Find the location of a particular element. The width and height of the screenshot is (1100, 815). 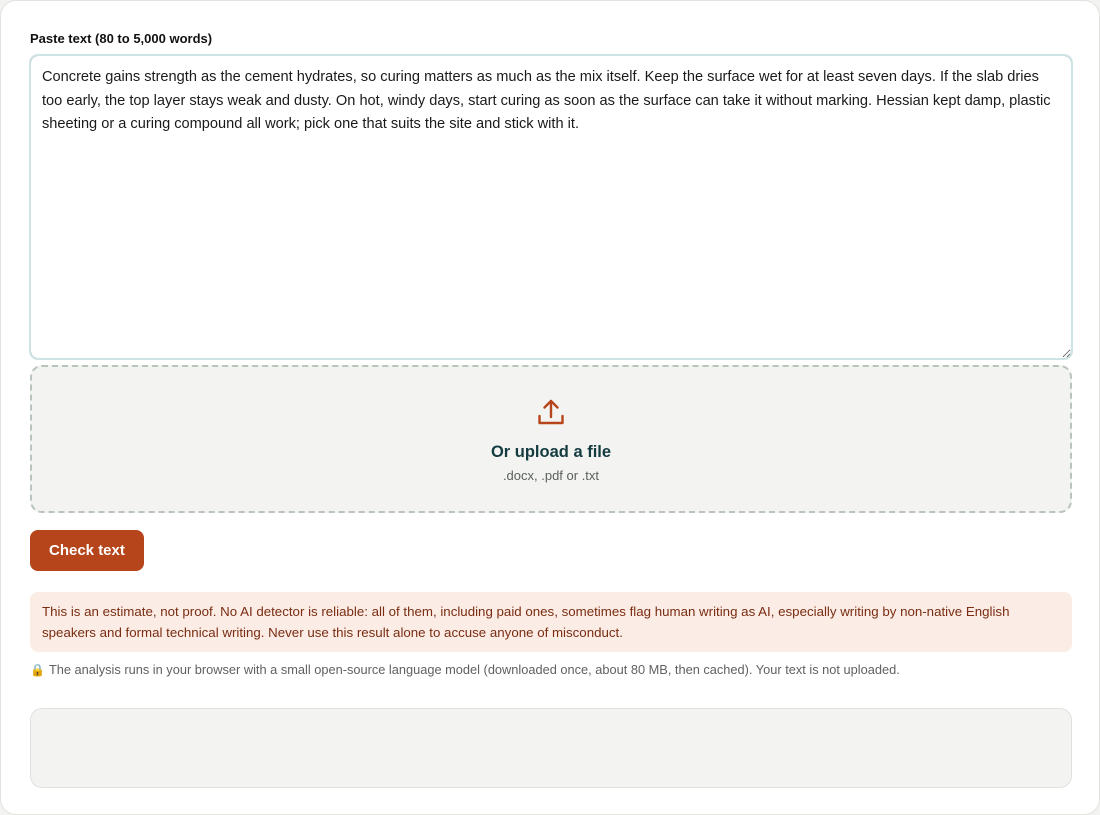

result-panel is located at coordinates (551, 748).